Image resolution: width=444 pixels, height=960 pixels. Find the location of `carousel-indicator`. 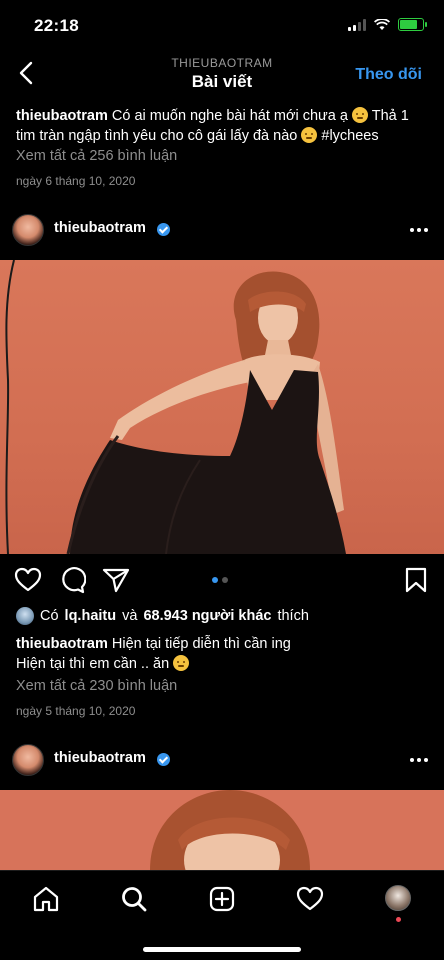

carousel-indicator is located at coordinates (220, 580).